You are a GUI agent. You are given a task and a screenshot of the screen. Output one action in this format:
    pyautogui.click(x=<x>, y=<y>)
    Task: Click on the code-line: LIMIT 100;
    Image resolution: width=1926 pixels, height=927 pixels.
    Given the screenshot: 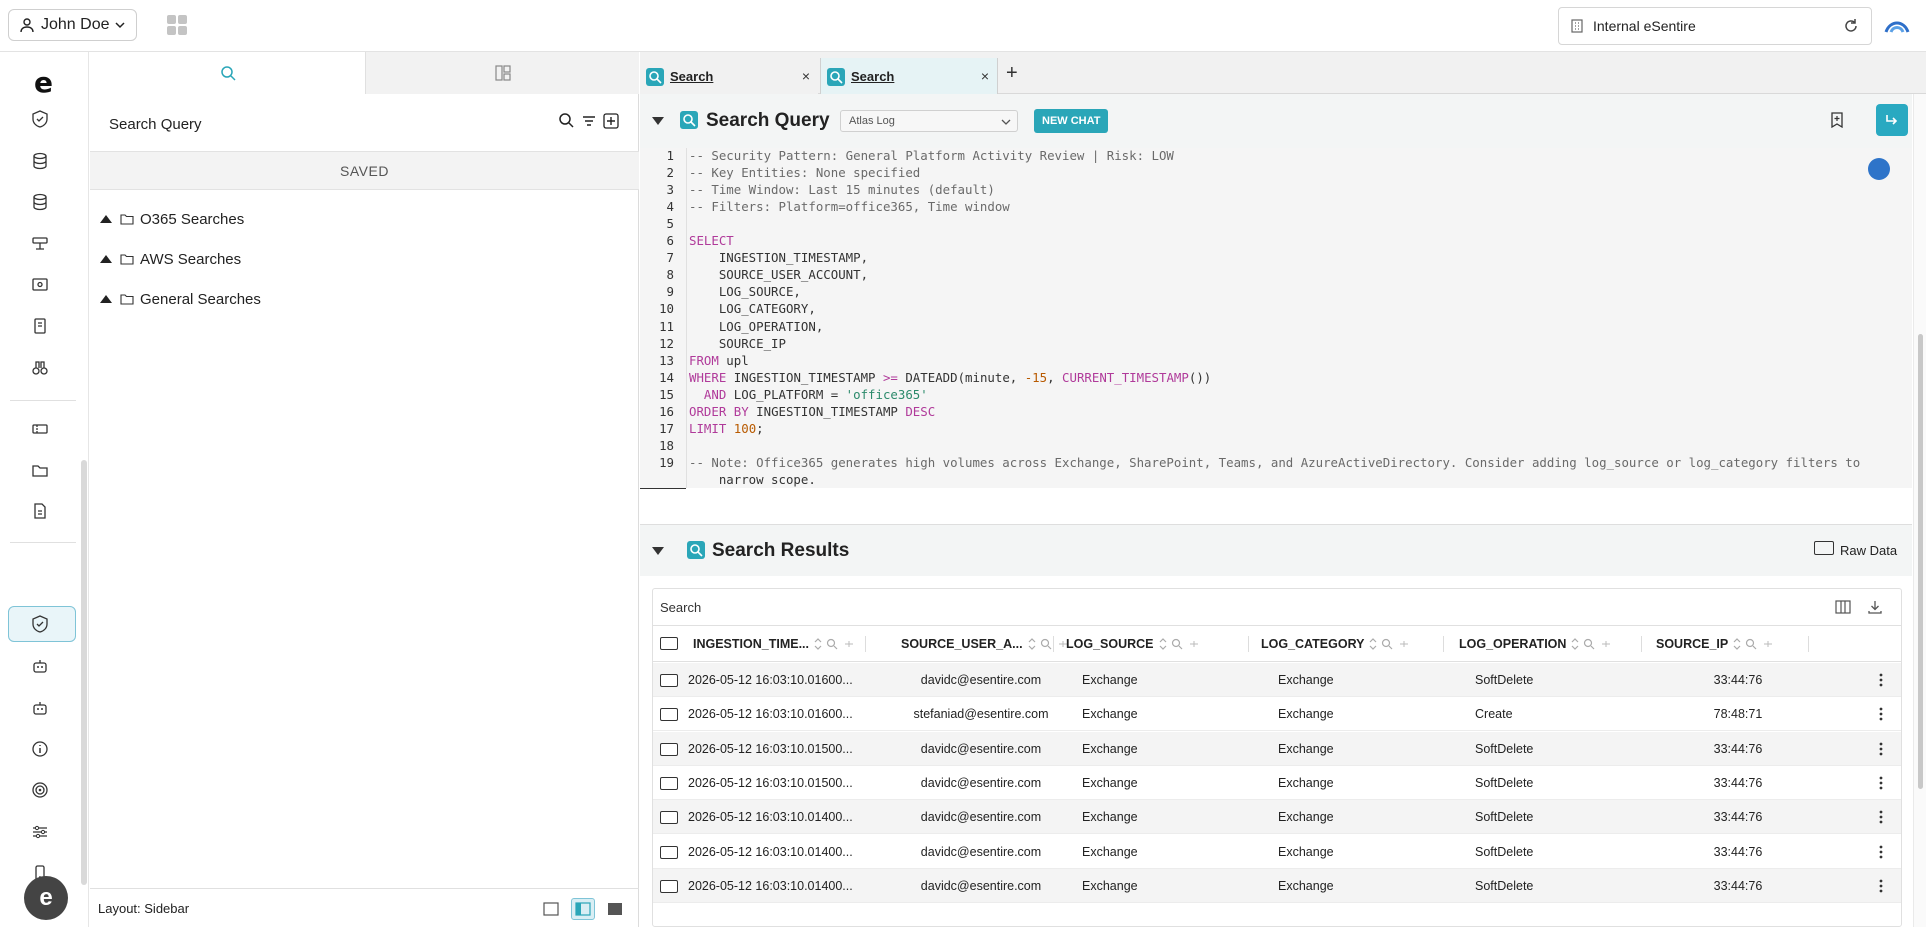 What is the action you would take?
    pyautogui.click(x=726, y=428)
    